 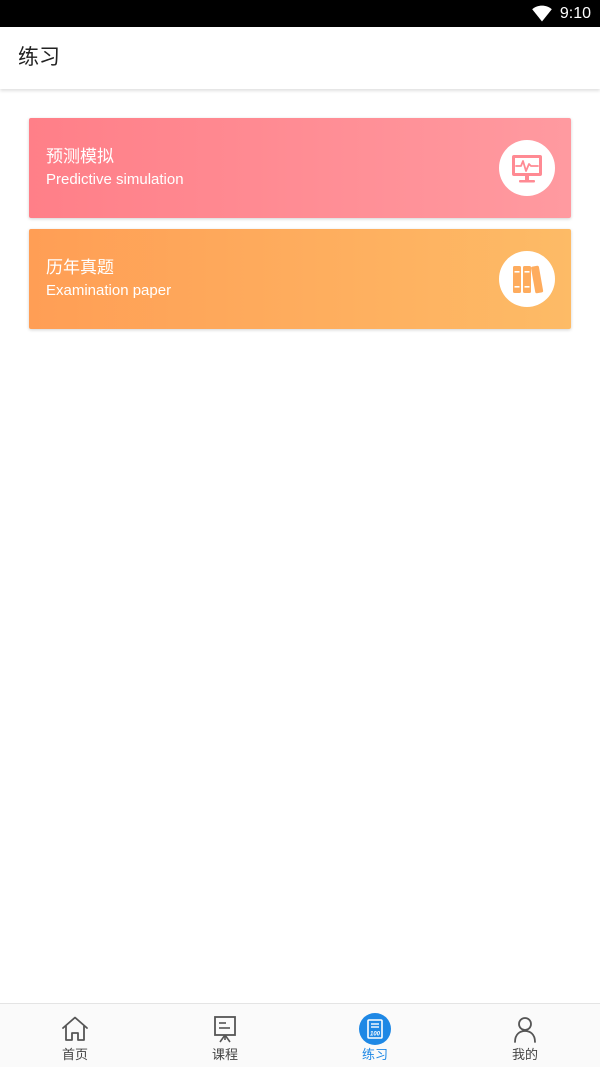 I want to click on svg-text: 100, so click(x=375, y=1035).